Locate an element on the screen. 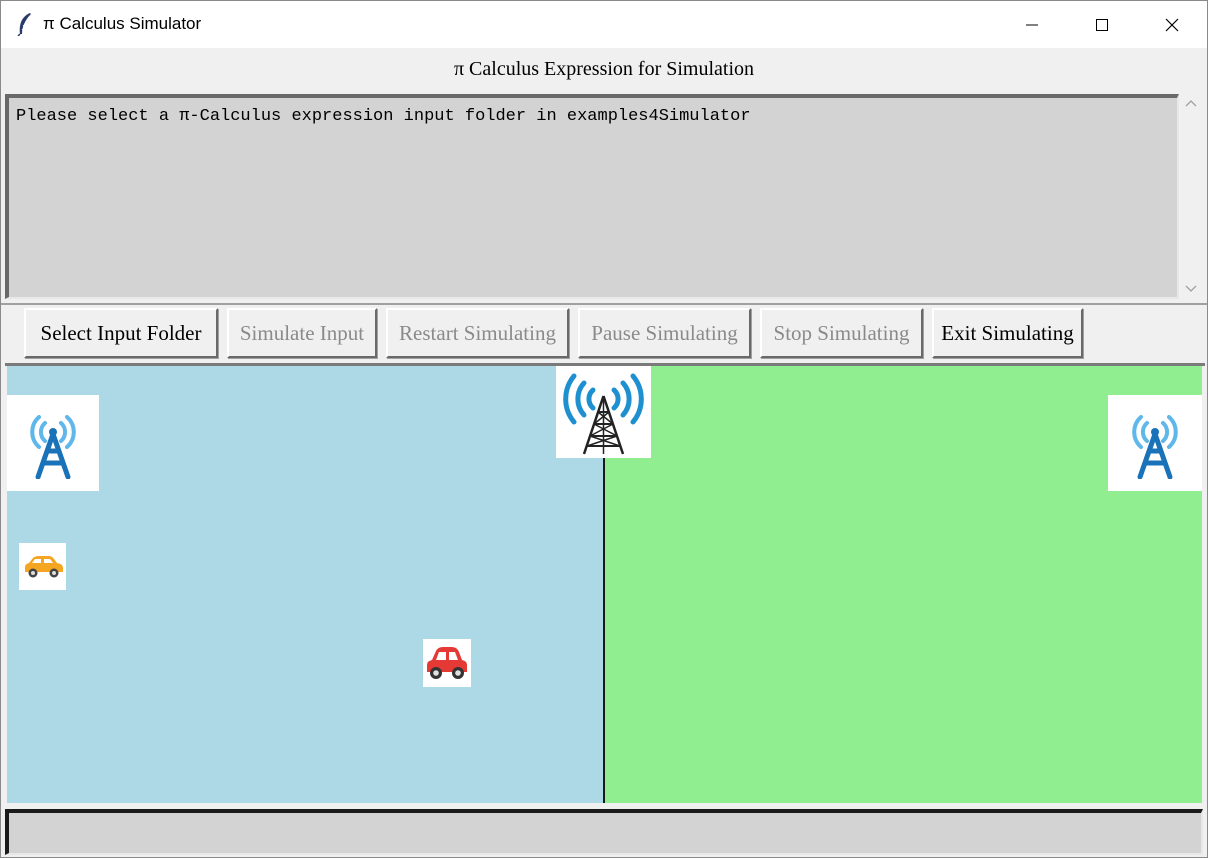 The width and height of the screenshot is (1208, 858). chevron-up-icon is located at coordinates (1191, 103).